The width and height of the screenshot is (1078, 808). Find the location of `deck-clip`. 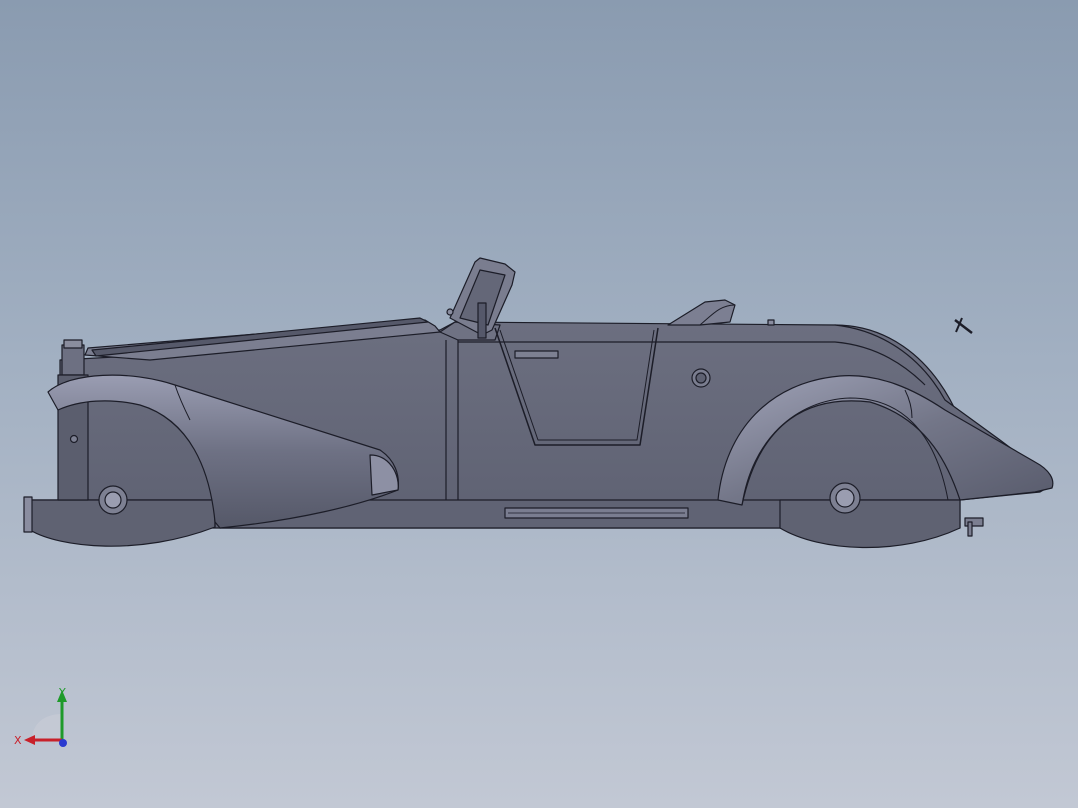

deck-clip is located at coordinates (771, 322).